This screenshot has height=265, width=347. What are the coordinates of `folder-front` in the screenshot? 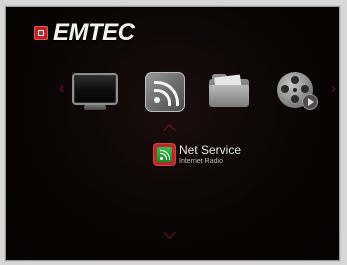 It's located at (229, 96).